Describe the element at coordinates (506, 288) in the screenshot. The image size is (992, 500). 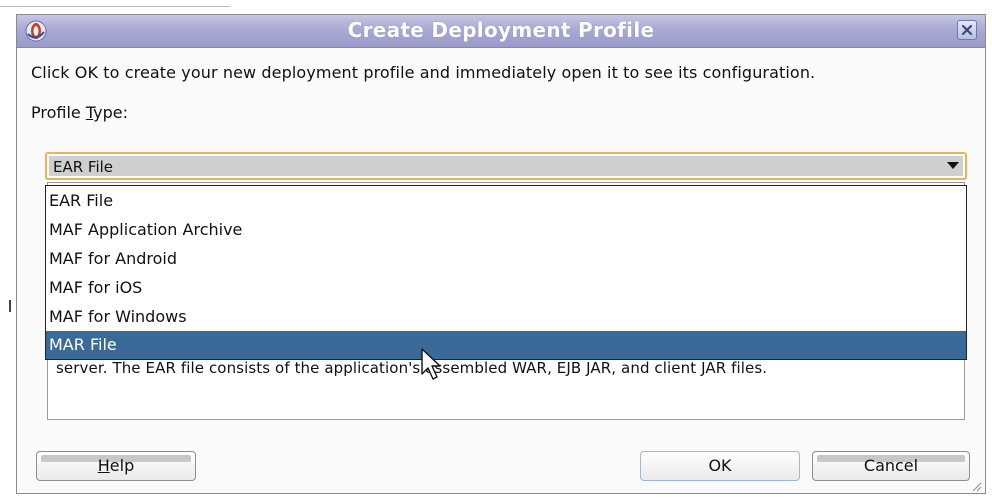
I see `option-maf-for-ios: MAF for iOS` at that location.